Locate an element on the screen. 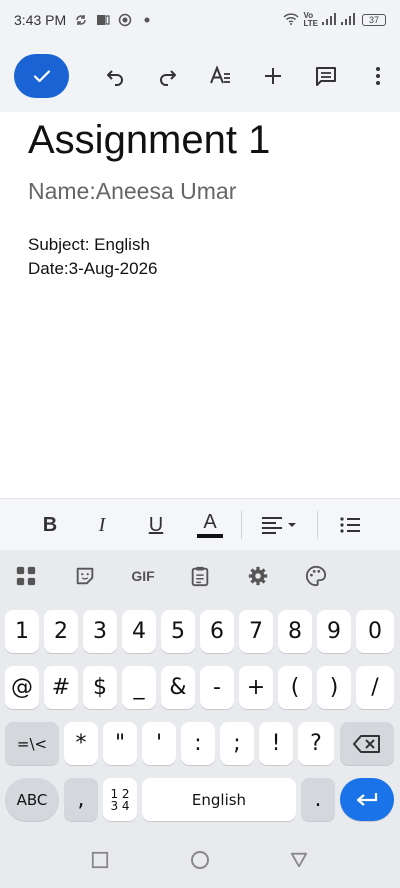  key-7: 7 is located at coordinates (256, 631).